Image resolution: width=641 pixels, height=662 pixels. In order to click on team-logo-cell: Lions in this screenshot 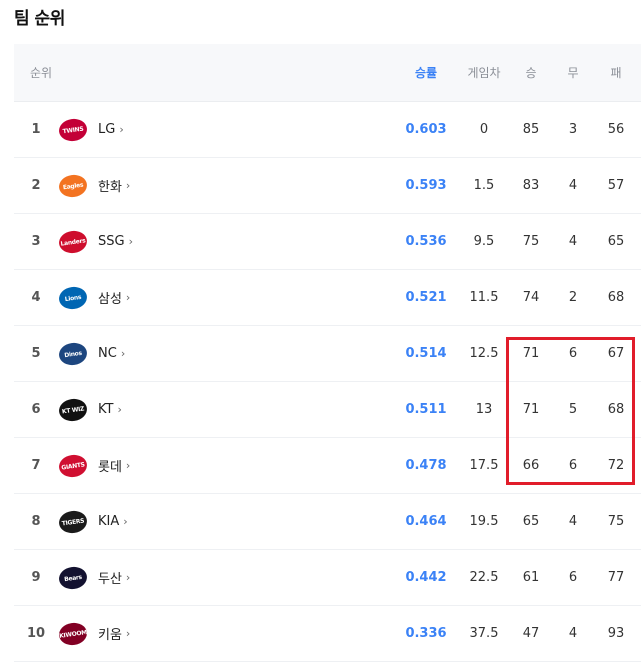, I will do `click(73, 297)`.